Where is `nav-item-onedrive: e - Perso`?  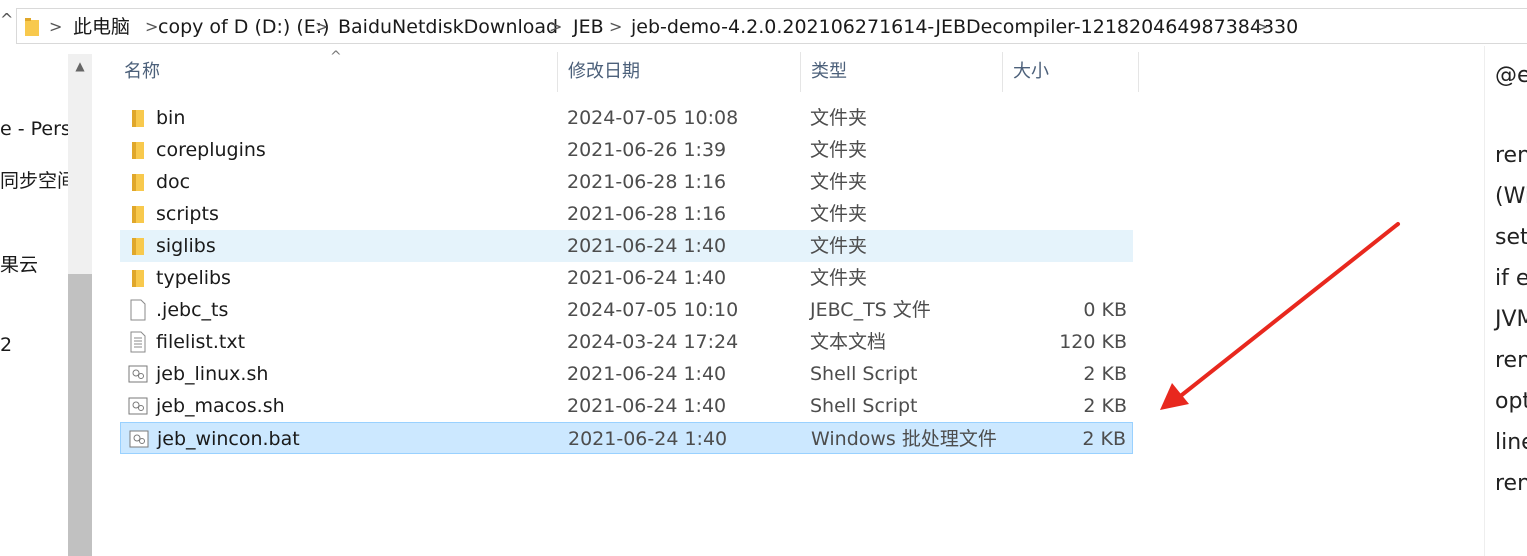
nav-item-onedrive: e - Perso is located at coordinates (35, 129).